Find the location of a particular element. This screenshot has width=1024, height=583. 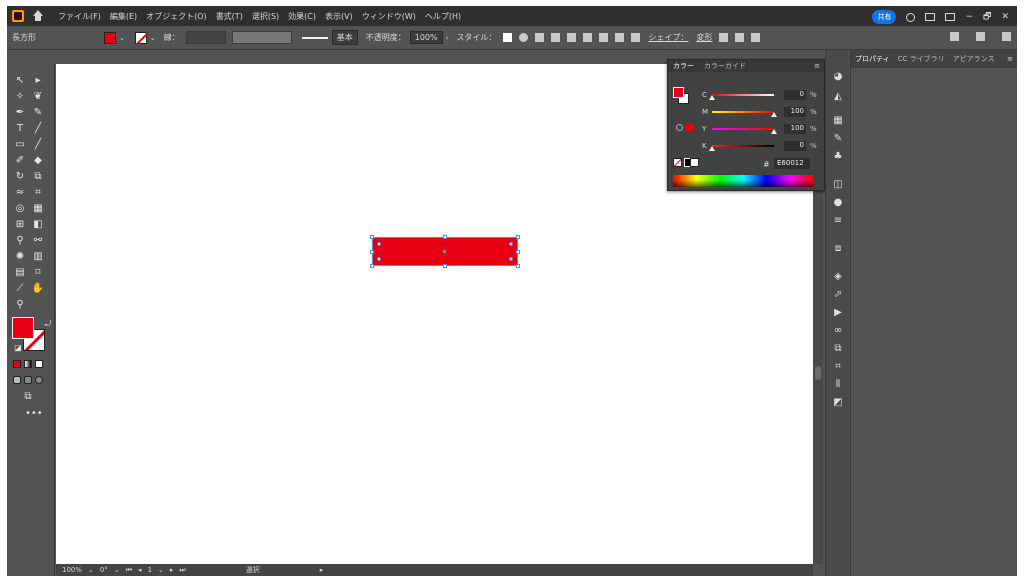

tab-color: カラー is located at coordinates (683, 66).